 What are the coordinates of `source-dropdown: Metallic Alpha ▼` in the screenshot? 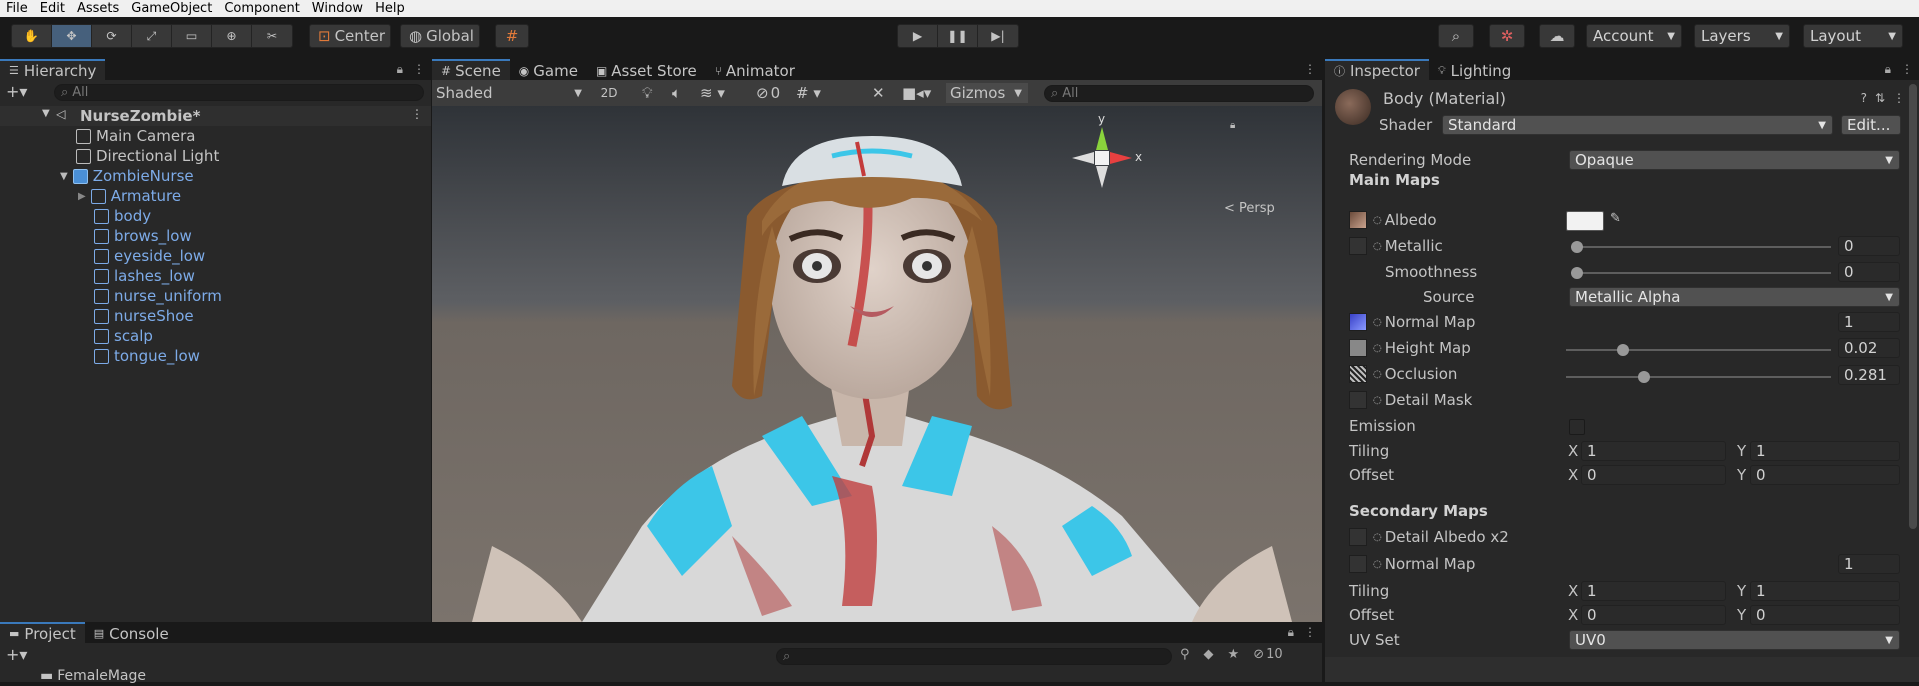 It's located at (1734, 297).